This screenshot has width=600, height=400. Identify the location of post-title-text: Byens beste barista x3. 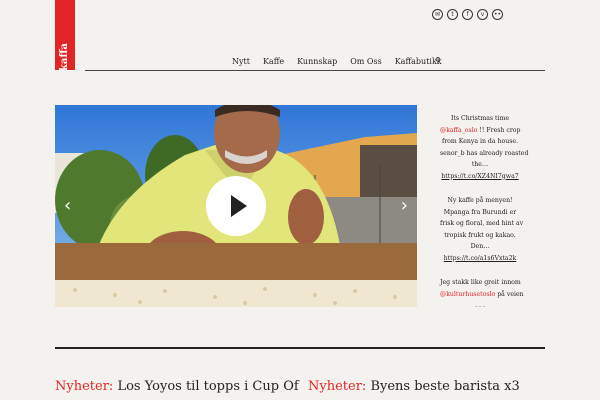
(445, 386).